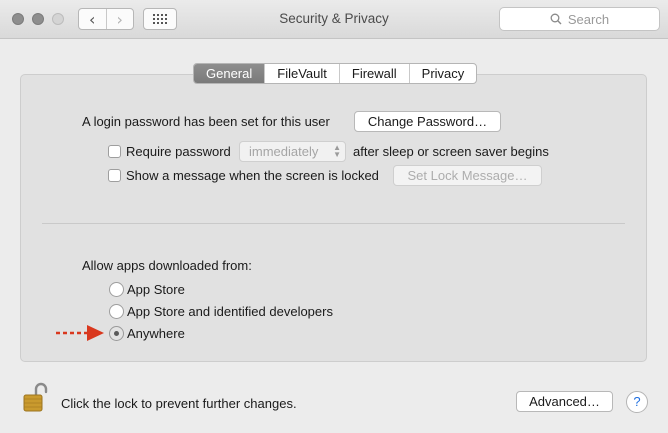 The height and width of the screenshot is (433, 668). Describe the element at coordinates (334, 18) in the screenshot. I see `window-title: Security & Privacy` at that location.